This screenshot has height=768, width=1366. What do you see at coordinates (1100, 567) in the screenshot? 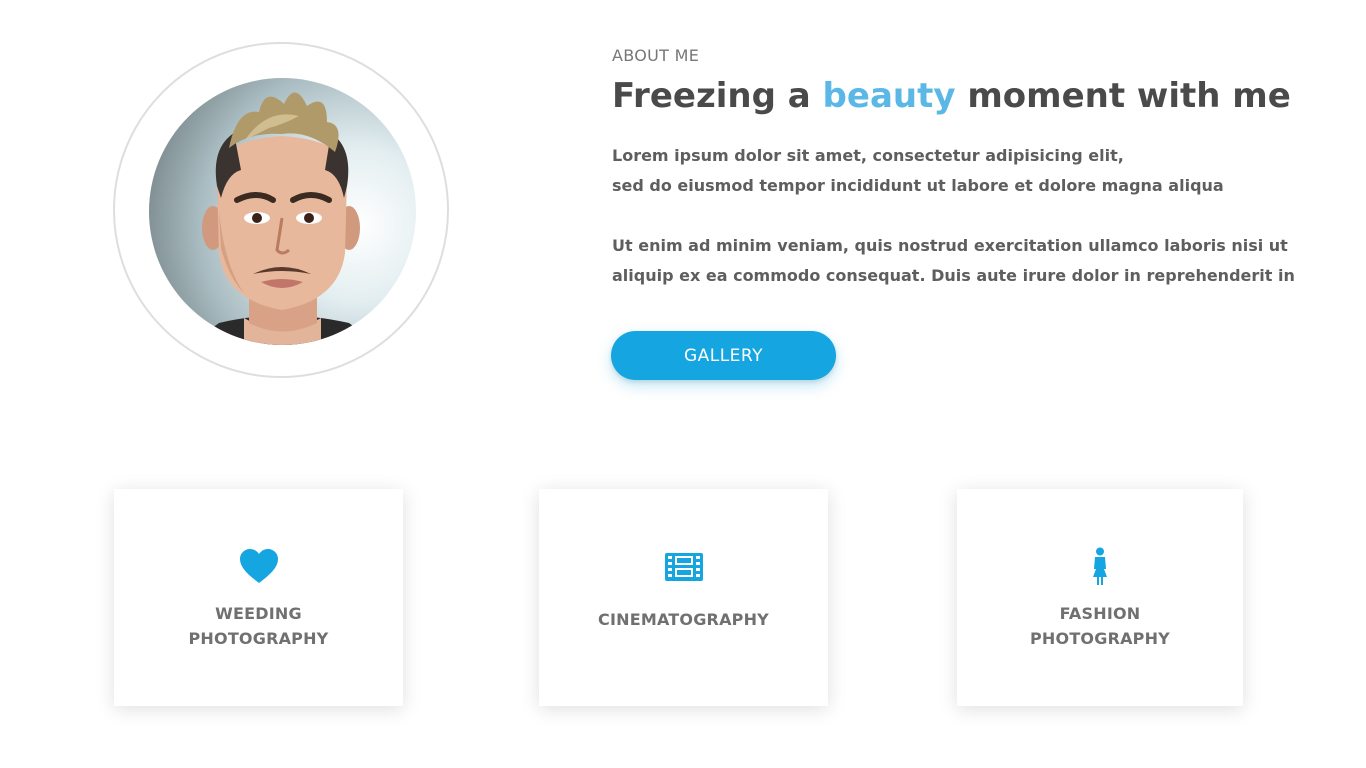
I see `female-icon` at bounding box center [1100, 567].